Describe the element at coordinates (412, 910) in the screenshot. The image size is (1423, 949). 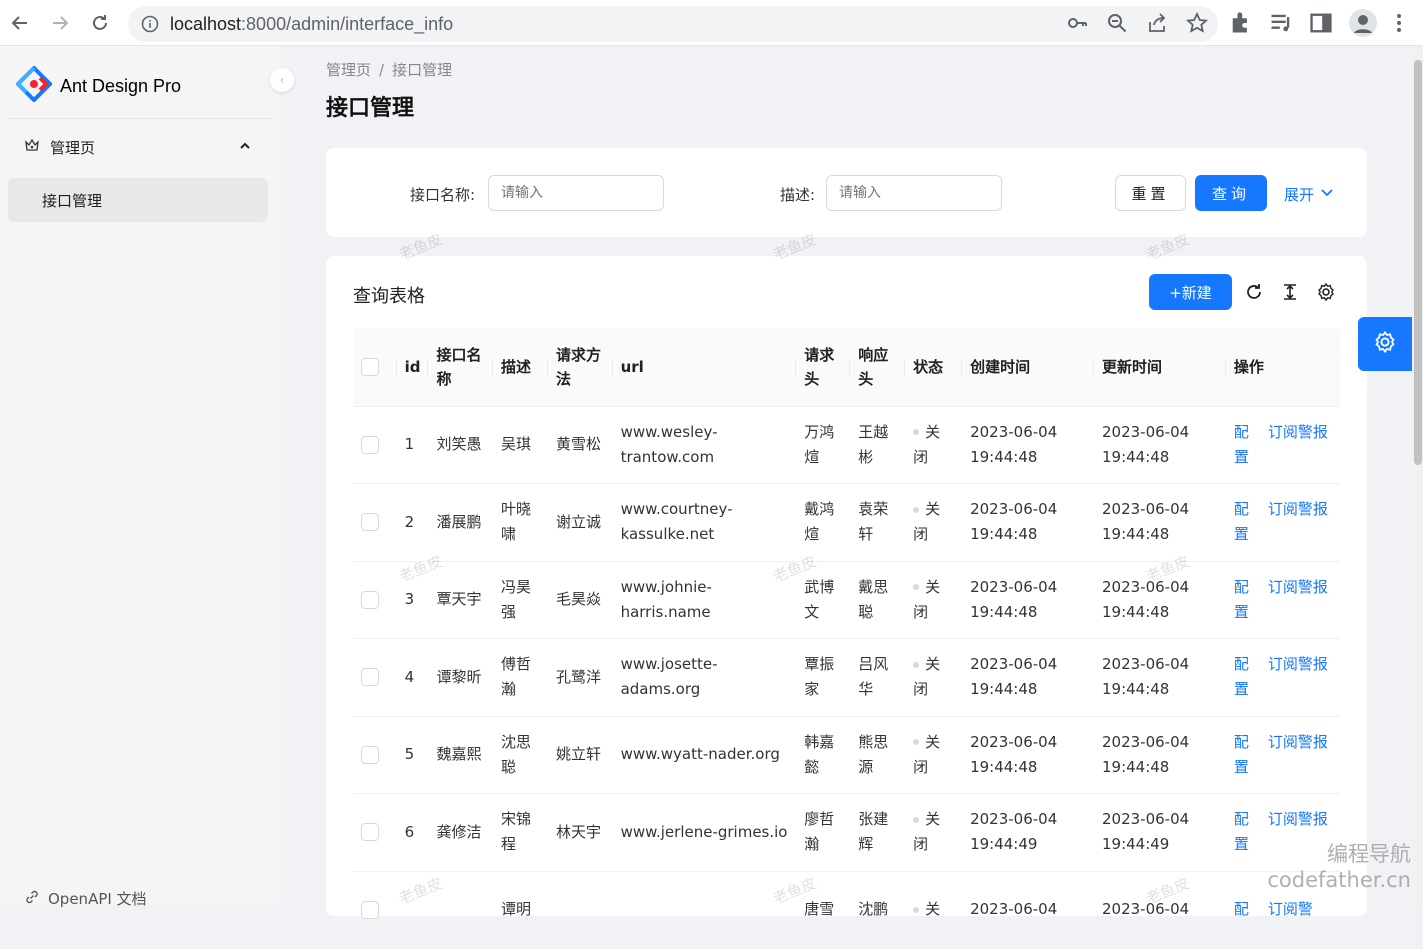
I see `cell-id` at that location.